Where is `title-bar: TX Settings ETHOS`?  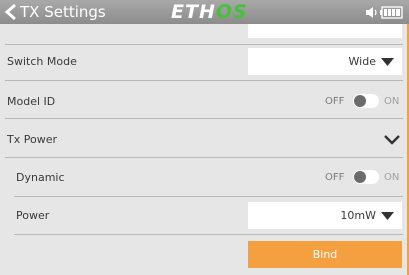
title-bar: TX Settings ETHOS is located at coordinates (204, 12).